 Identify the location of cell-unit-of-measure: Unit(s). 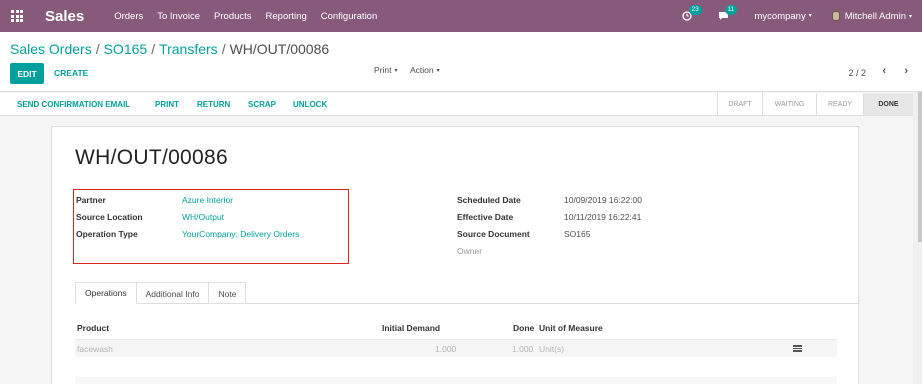
(552, 349).